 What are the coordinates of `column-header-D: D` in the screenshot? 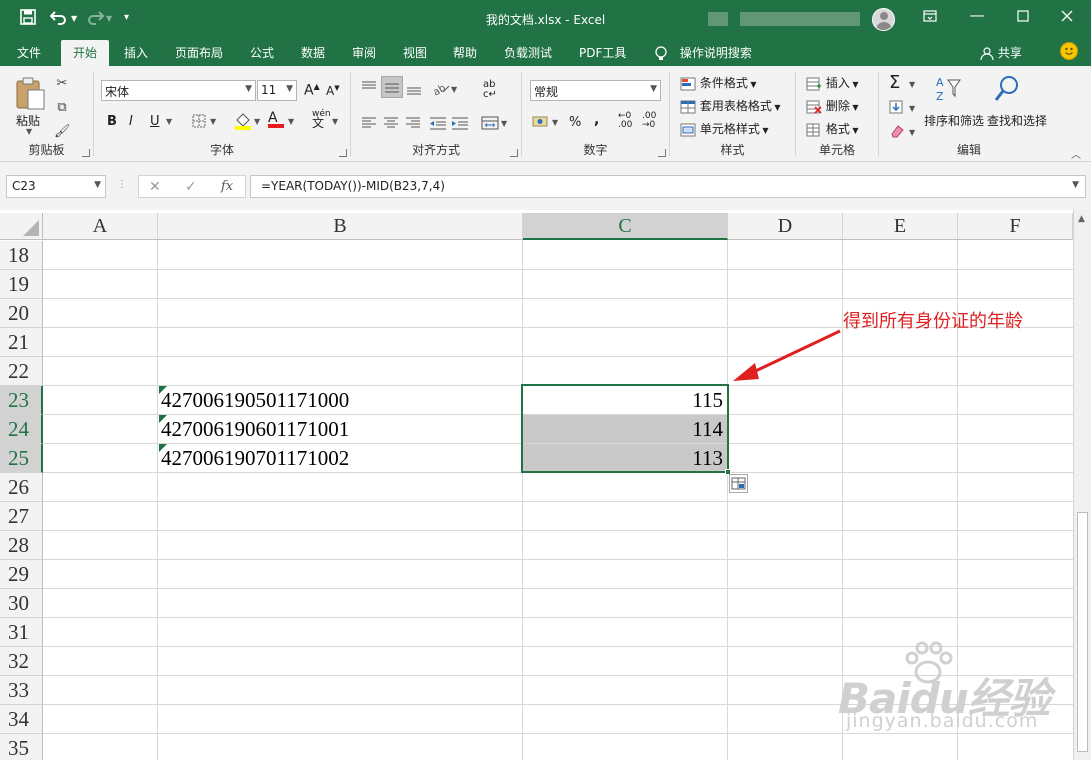 It's located at (785, 226).